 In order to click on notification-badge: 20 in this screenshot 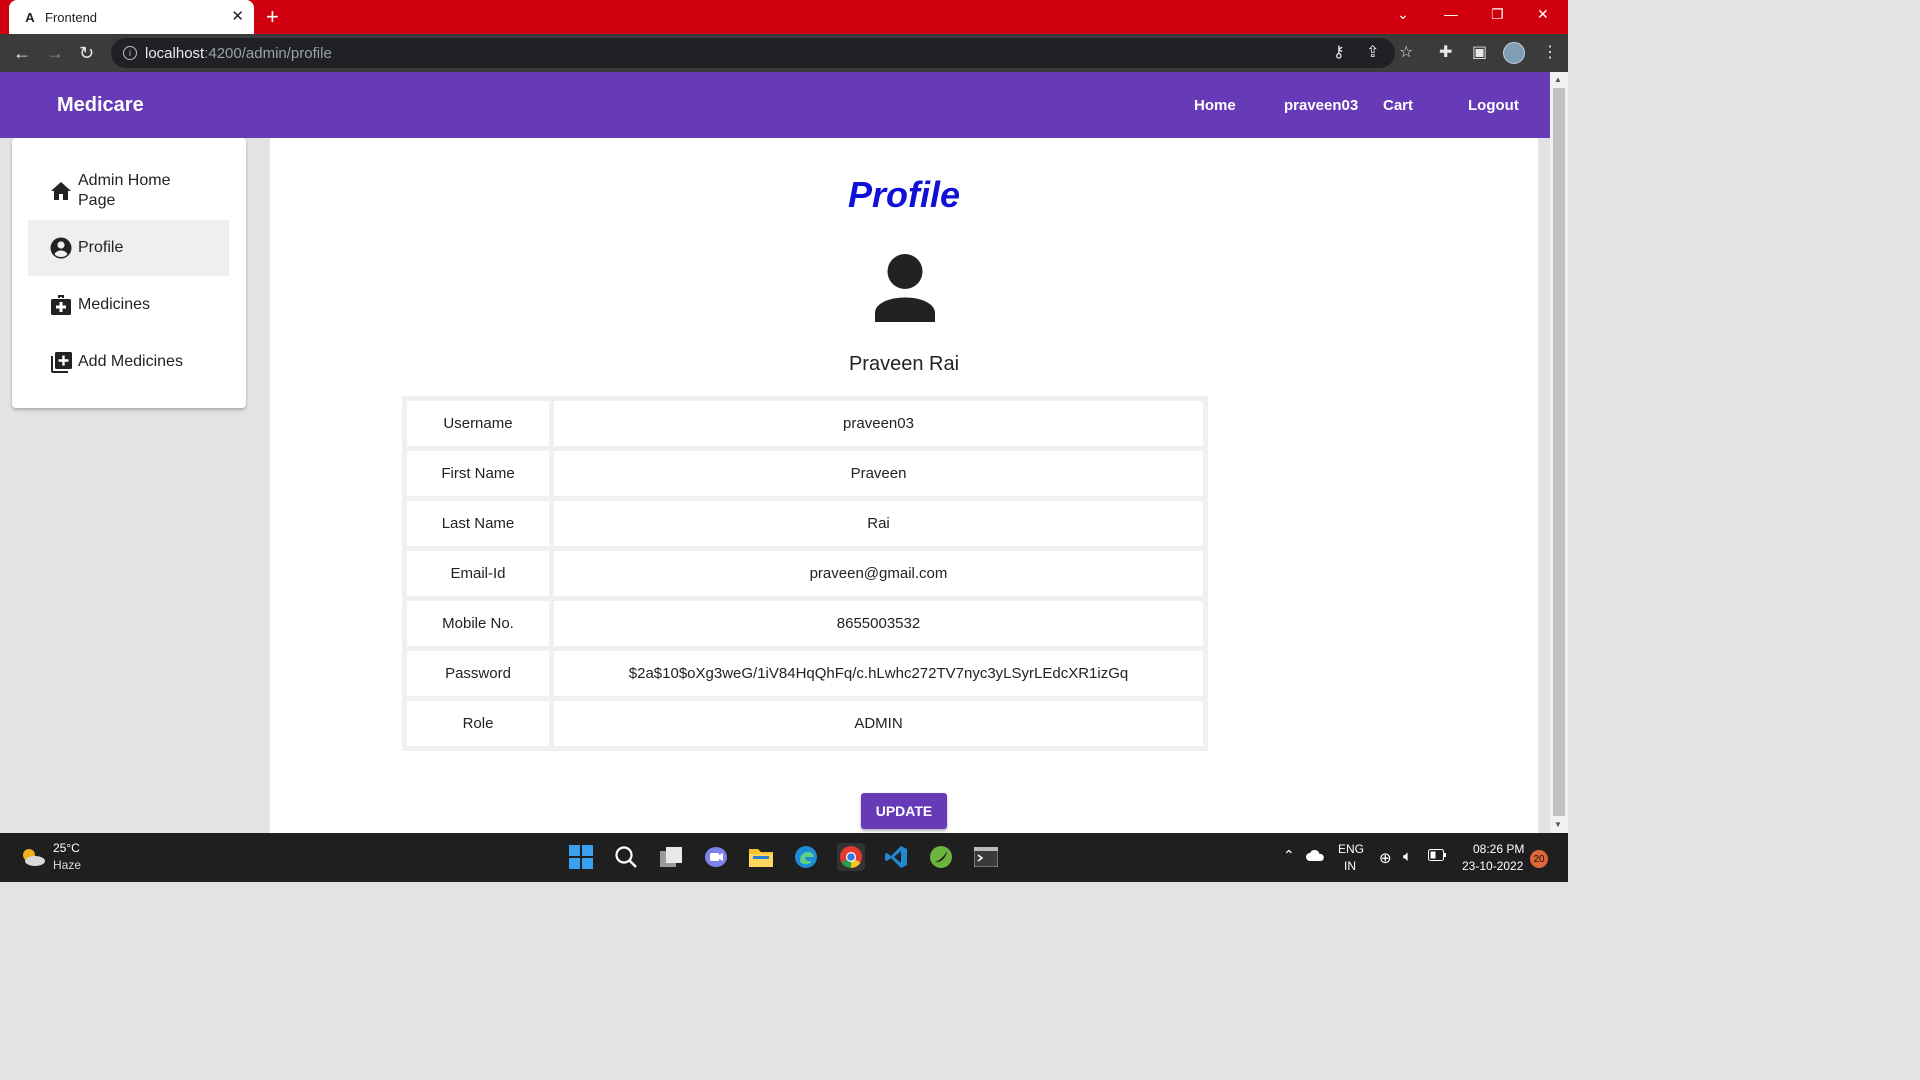, I will do `click(1539, 859)`.